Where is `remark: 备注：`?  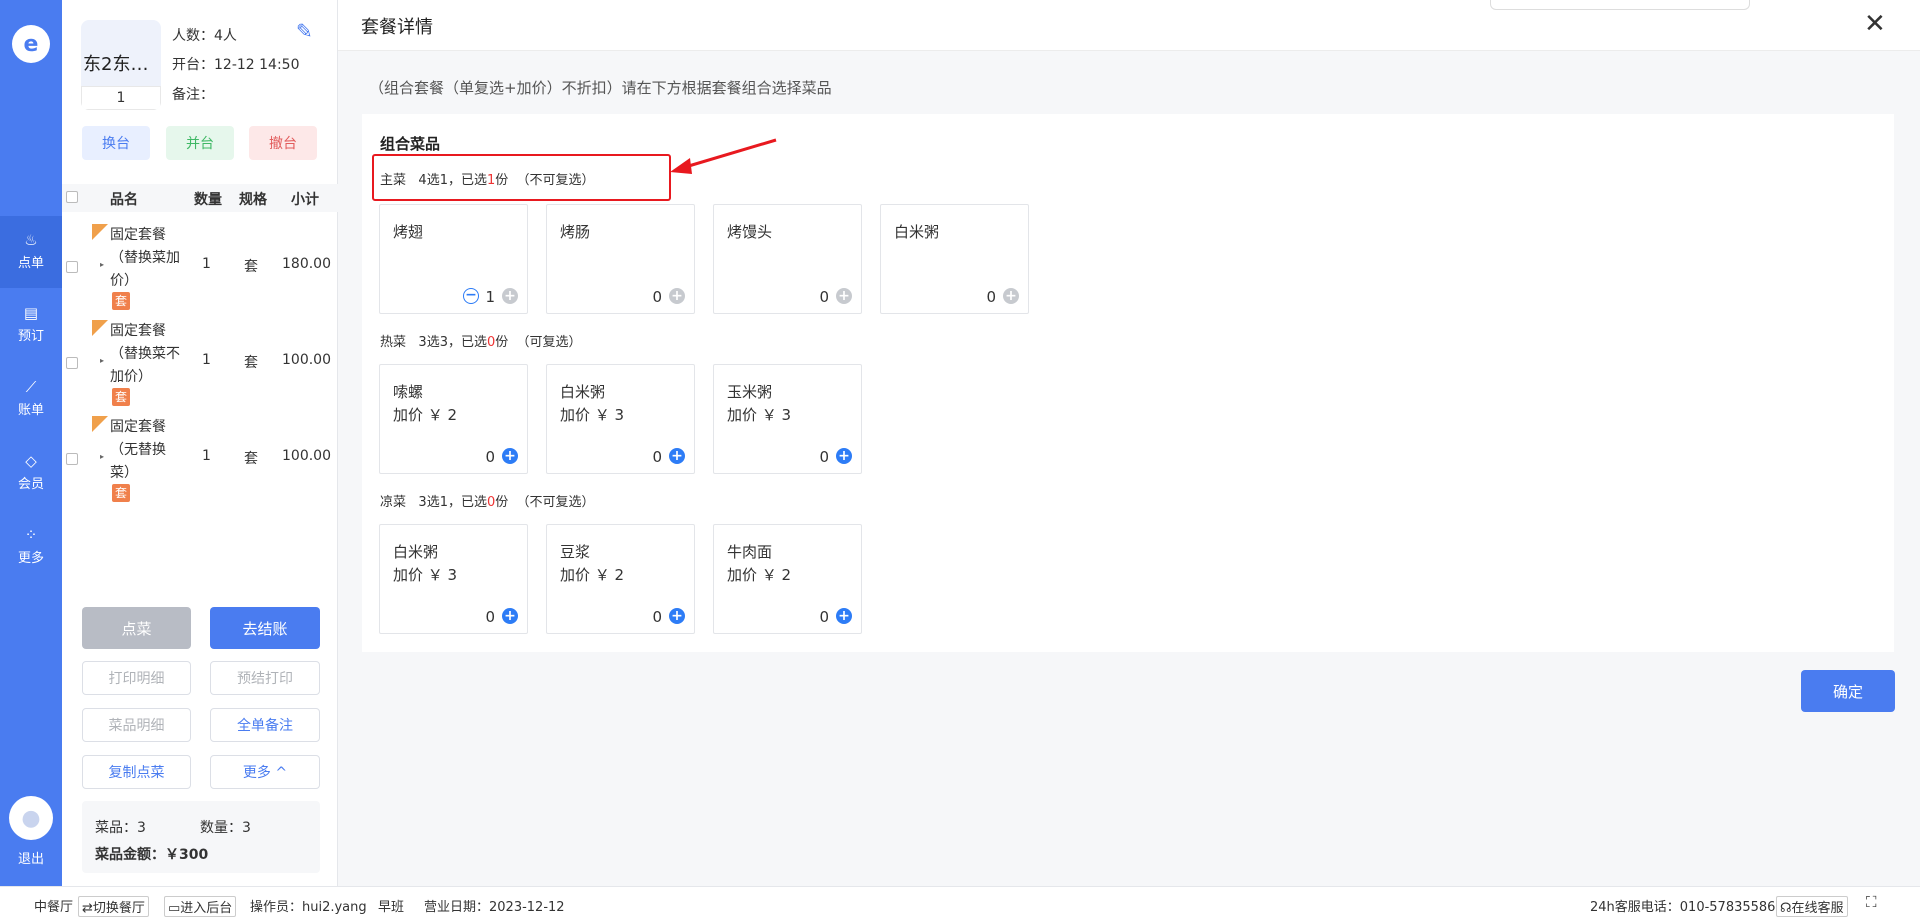 remark: 备注： is located at coordinates (193, 95).